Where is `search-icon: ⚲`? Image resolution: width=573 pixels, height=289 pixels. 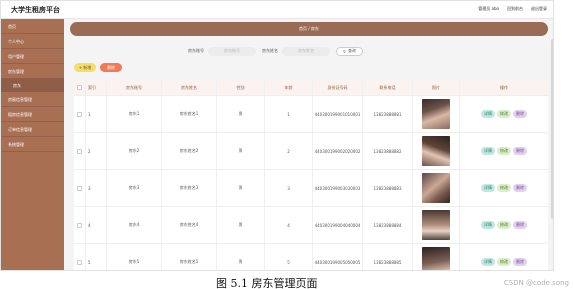
search-icon: ⚲ is located at coordinates (344, 51).